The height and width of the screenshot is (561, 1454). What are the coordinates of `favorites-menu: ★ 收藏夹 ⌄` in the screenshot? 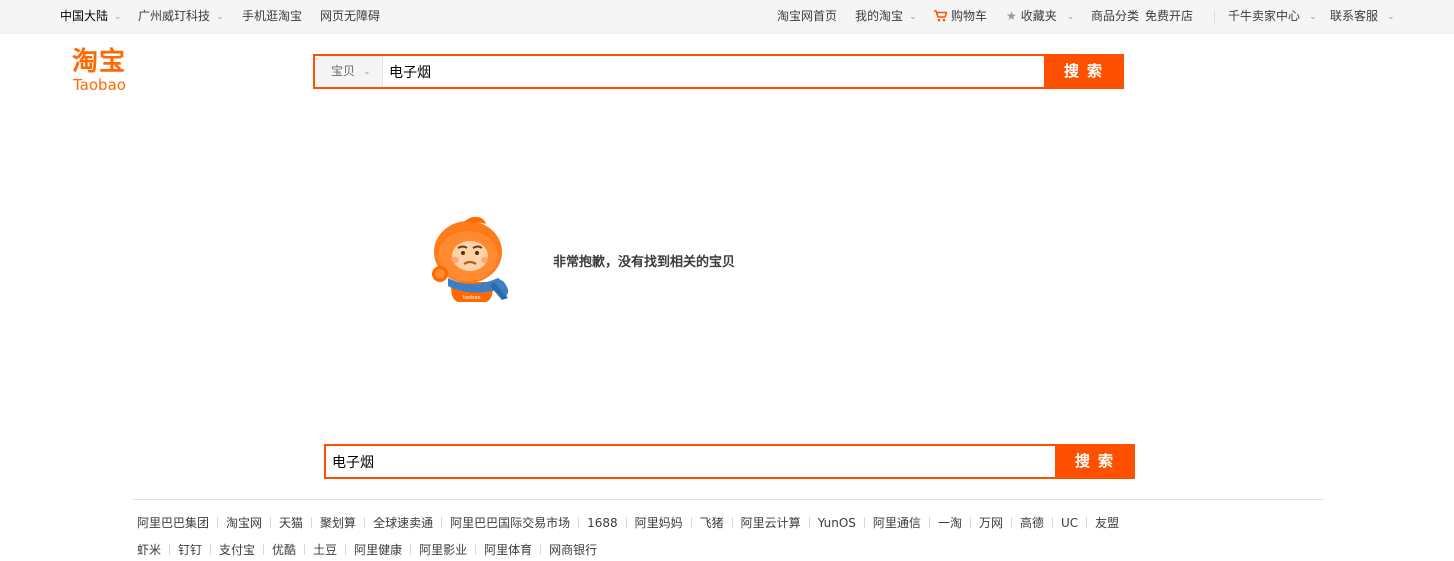 It's located at (1040, 16).